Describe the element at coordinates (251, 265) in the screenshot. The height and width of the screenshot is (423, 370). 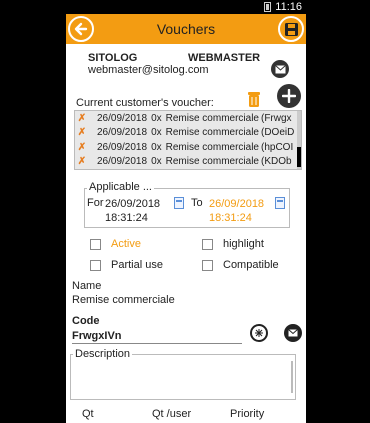
I see `compatible-label: Compatible` at that location.